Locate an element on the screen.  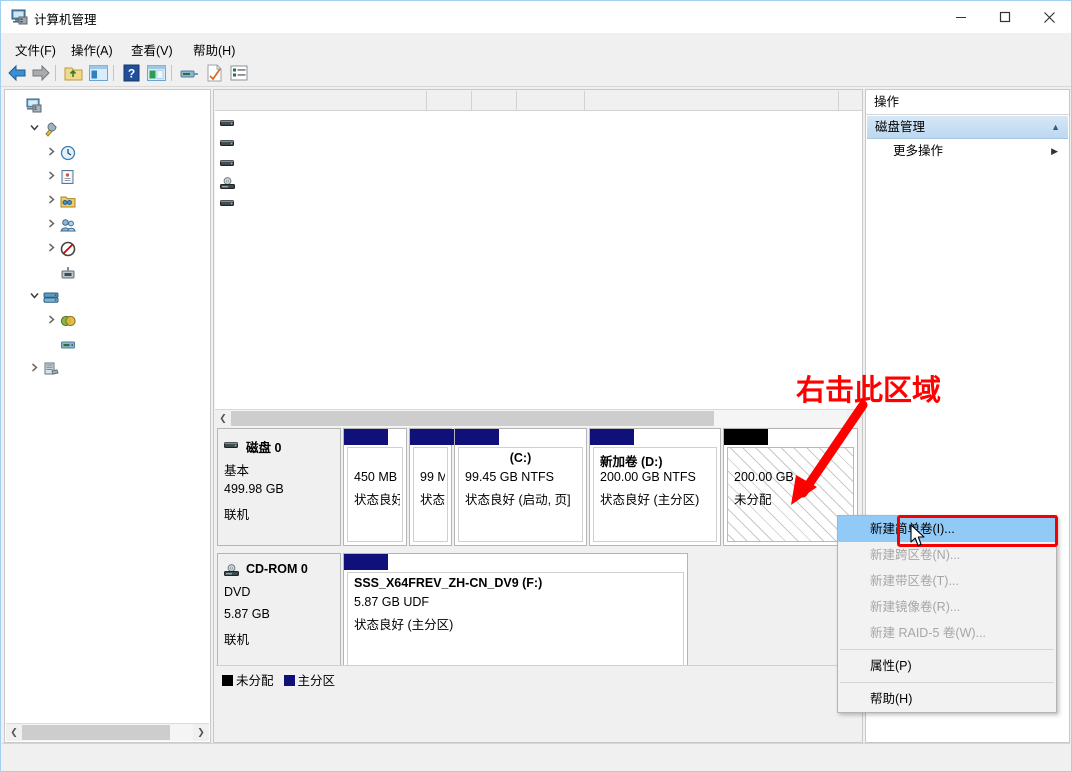
back-icon is located at coordinates (17, 73).